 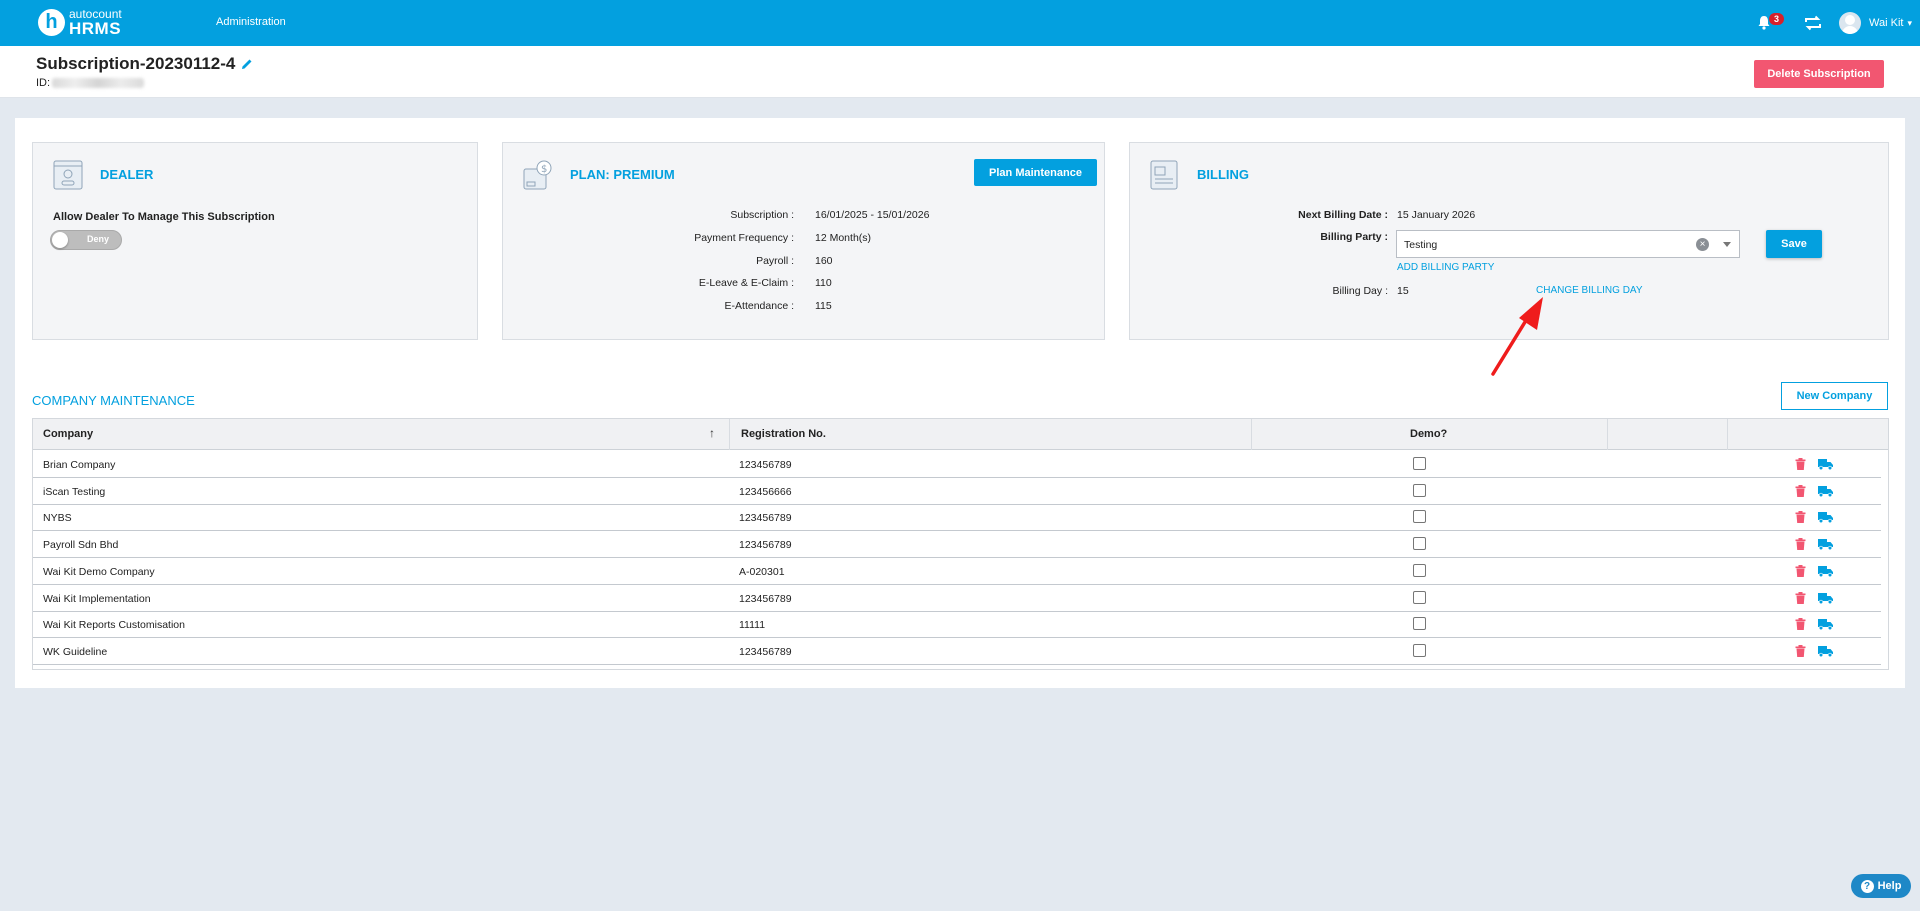 I want to click on id-value-redacted, so click(x=98, y=83).